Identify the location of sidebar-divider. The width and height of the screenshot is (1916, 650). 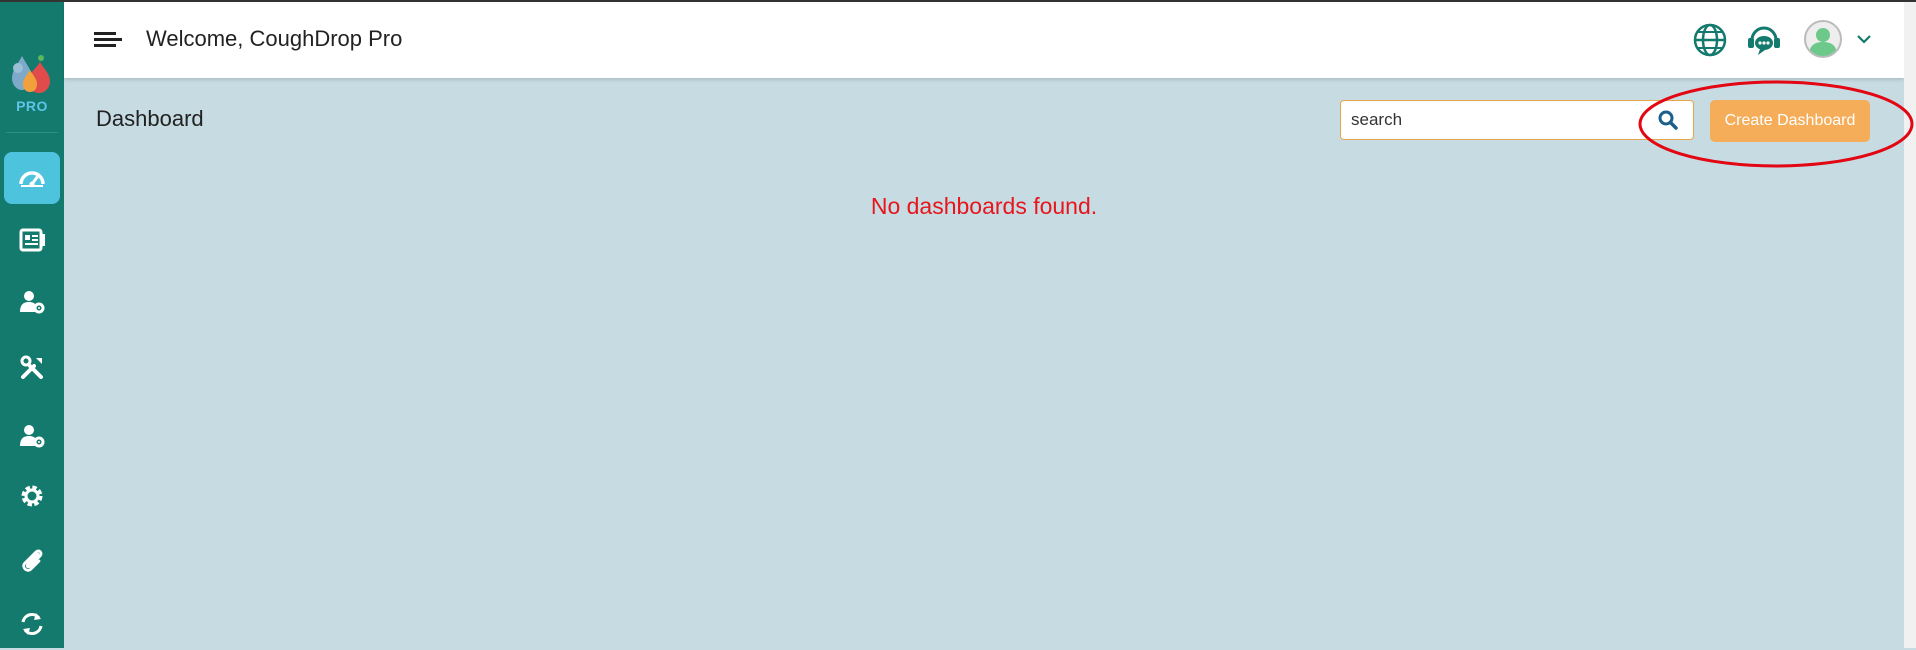
(32, 132).